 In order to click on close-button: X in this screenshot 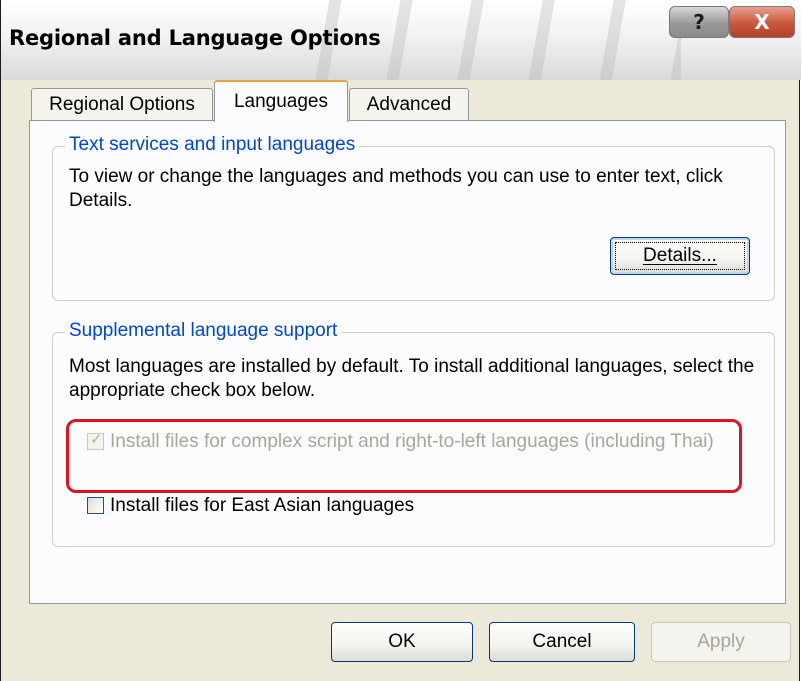, I will do `click(762, 22)`.